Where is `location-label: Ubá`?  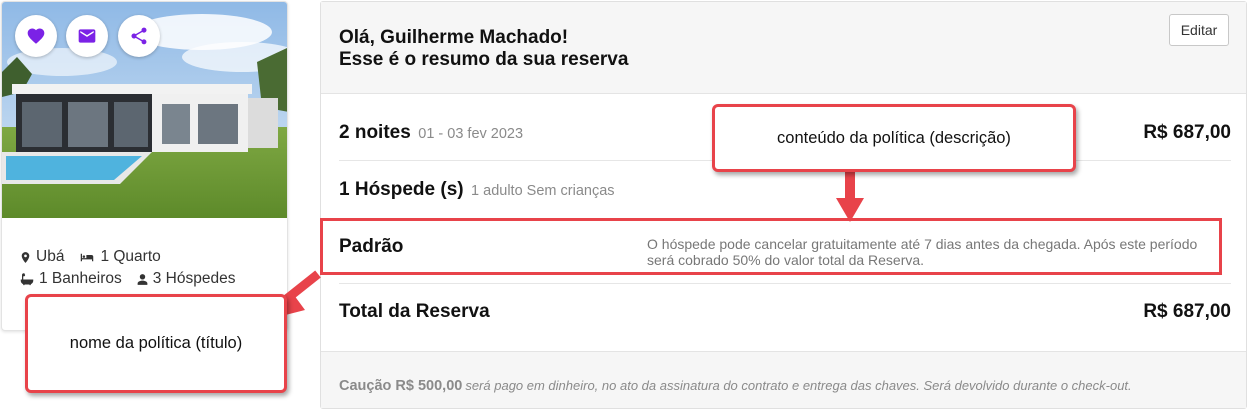
location-label: Ubá is located at coordinates (50, 256).